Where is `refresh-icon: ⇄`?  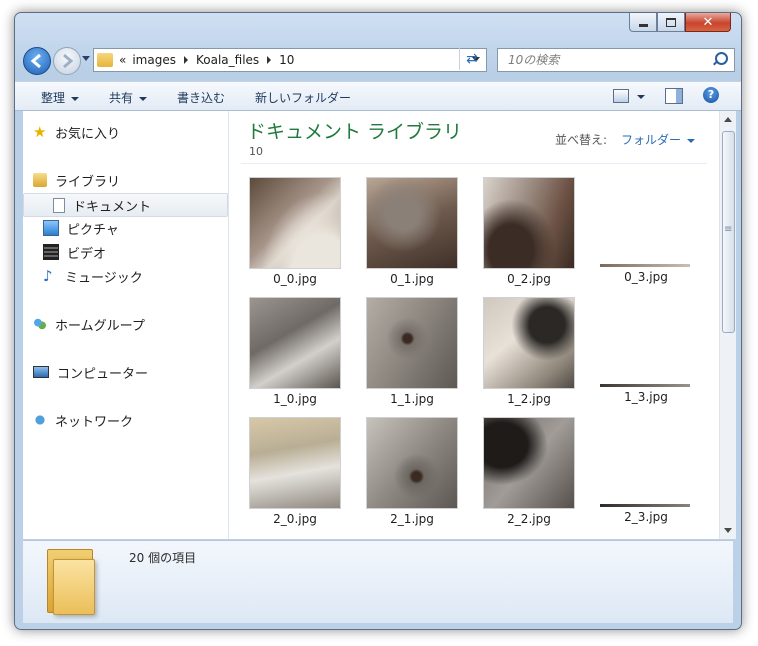 refresh-icon: ⇄ is located at coordinates (472, 59).